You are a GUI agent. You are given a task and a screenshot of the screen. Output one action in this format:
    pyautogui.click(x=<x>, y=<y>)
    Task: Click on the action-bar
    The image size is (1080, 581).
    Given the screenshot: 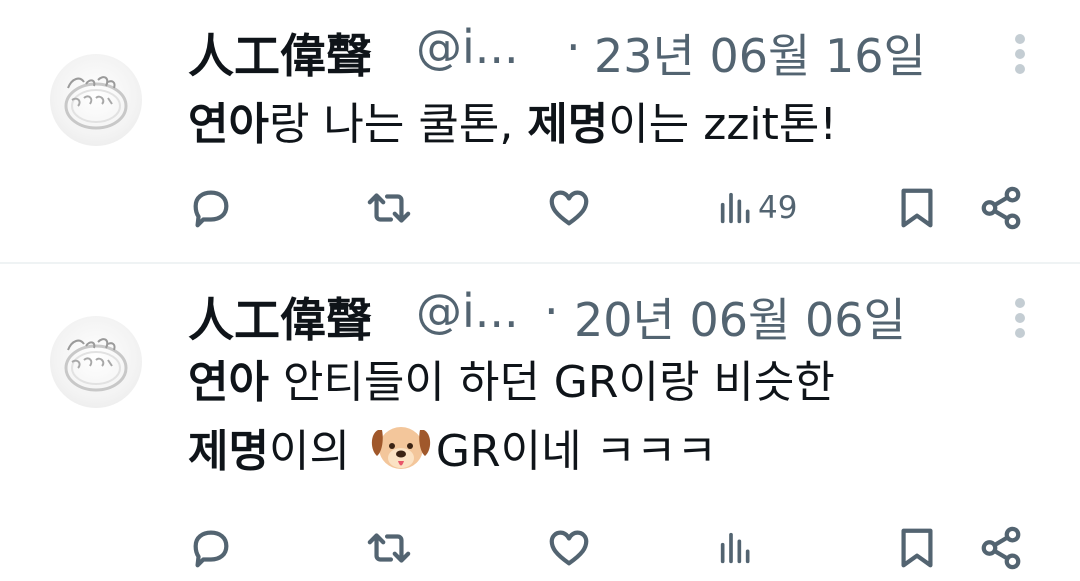 What is the action you would take?
    pyautogui.click(x=540, y=548)
    